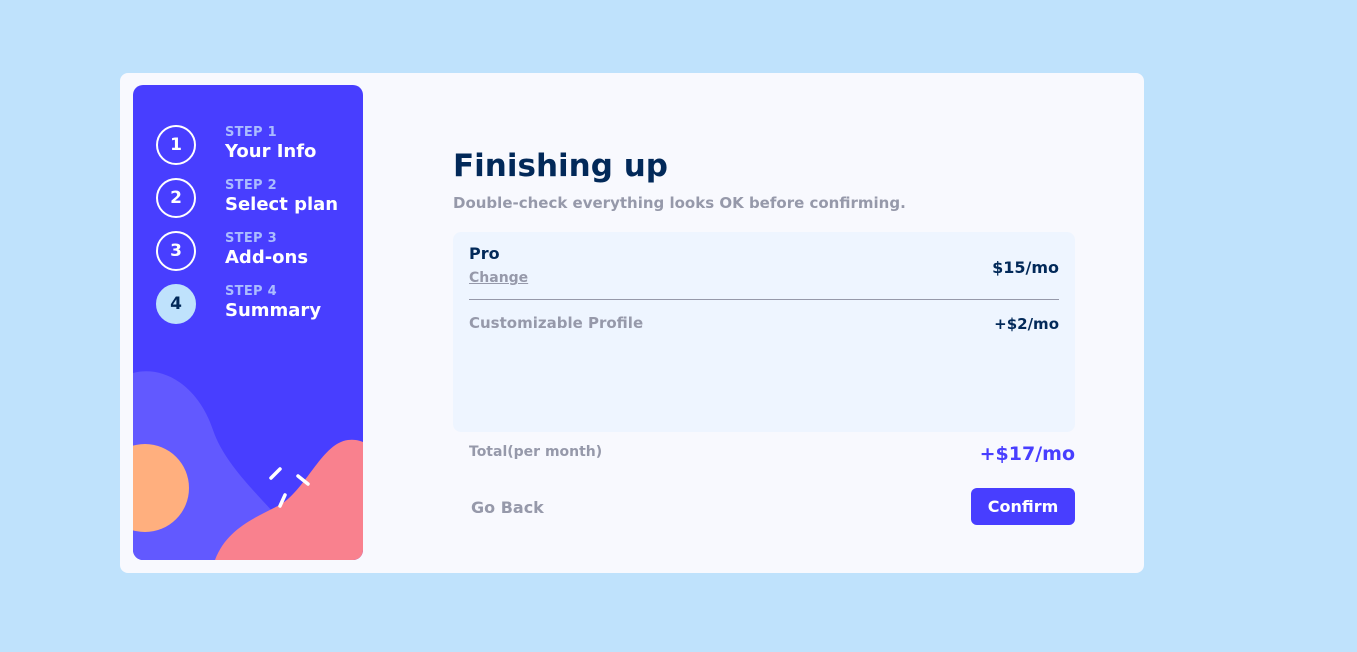  What do you see at coordinates (556, 323) in the screenshot?
I see `addon-name: Customizable Profile` at bounding box center [556, 323].